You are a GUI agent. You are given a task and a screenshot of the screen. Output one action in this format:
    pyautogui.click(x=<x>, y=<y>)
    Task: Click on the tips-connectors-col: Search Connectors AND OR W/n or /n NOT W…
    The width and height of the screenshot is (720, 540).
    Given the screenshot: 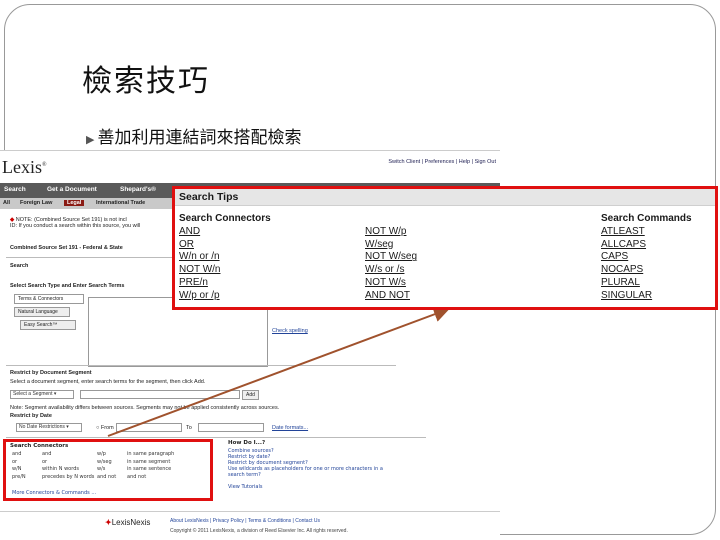 What is the action you would take?
    pyautogui.click(x=225, y=258)
    